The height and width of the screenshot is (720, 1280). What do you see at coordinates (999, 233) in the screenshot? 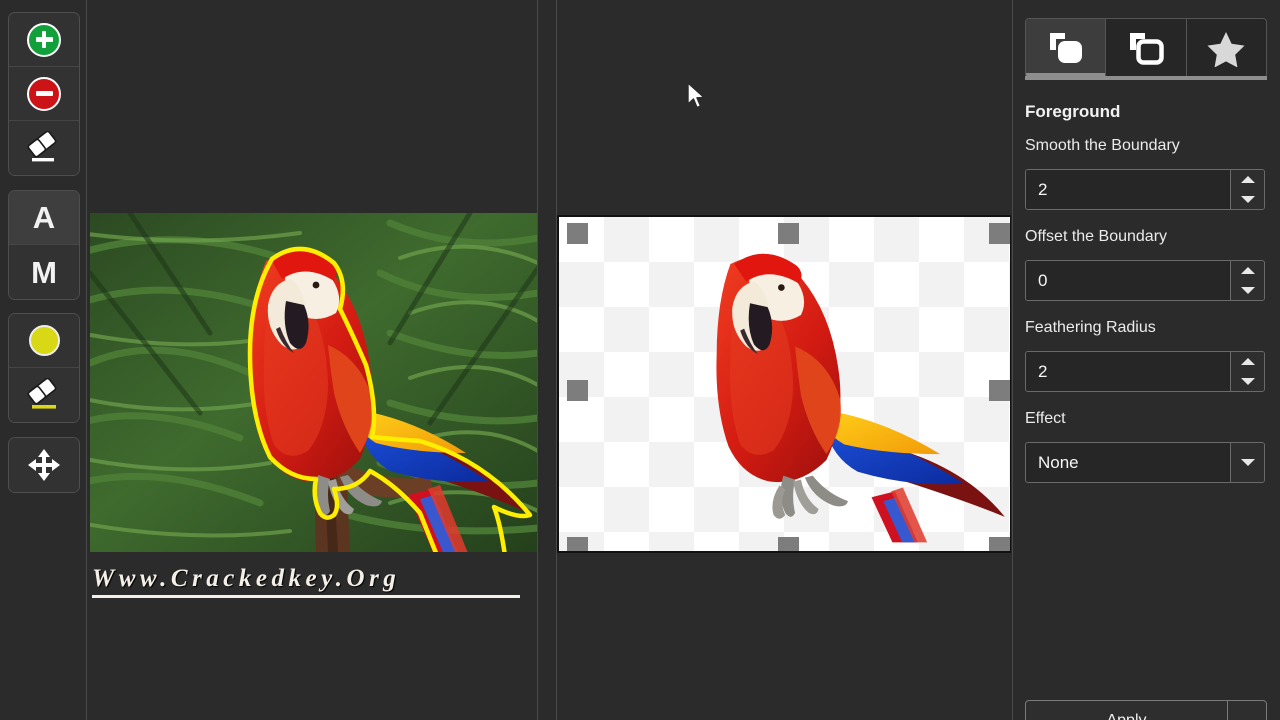
I see `resize-handle-top-right` at bounding box center [999, 233].